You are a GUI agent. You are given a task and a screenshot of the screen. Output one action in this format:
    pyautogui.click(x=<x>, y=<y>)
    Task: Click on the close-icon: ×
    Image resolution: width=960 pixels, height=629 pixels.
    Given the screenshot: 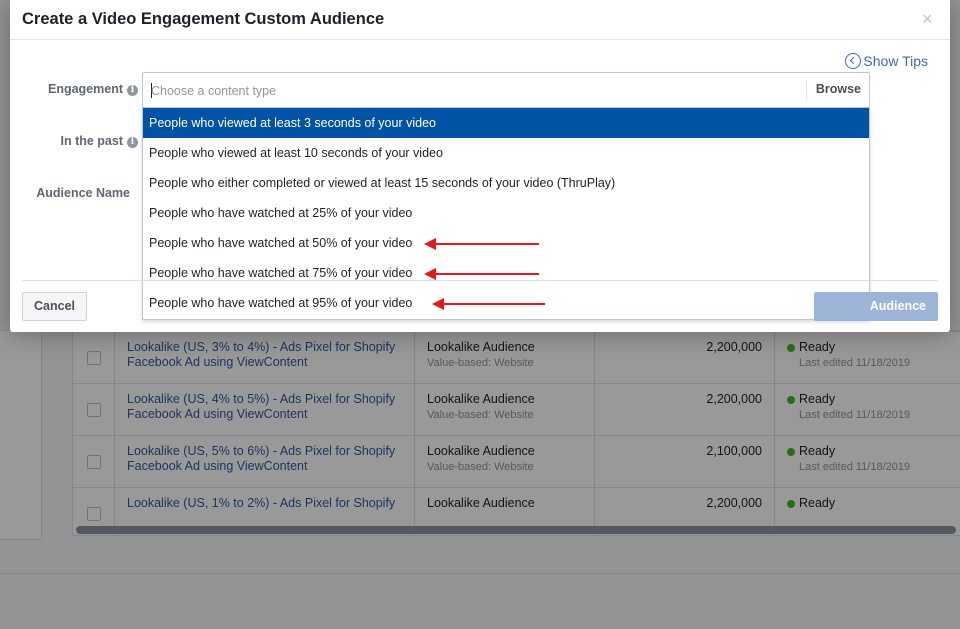 What is the action you would take?
    pyautogui.click(x=930, y=19)
    